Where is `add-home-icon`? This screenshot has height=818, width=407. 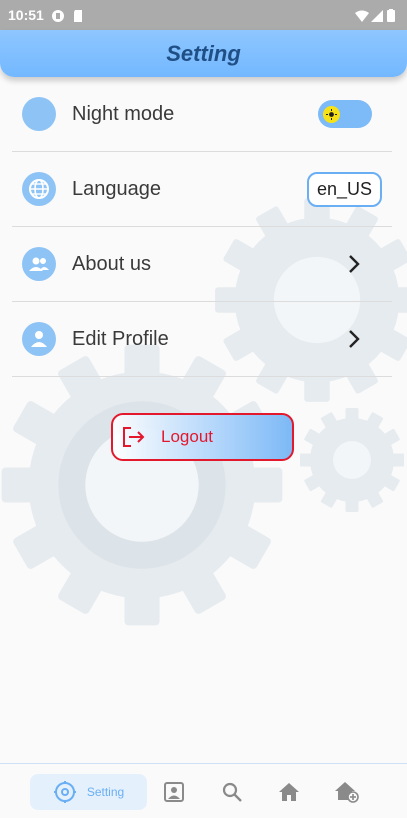
add-home-icon is located at coordinates (347, 792).